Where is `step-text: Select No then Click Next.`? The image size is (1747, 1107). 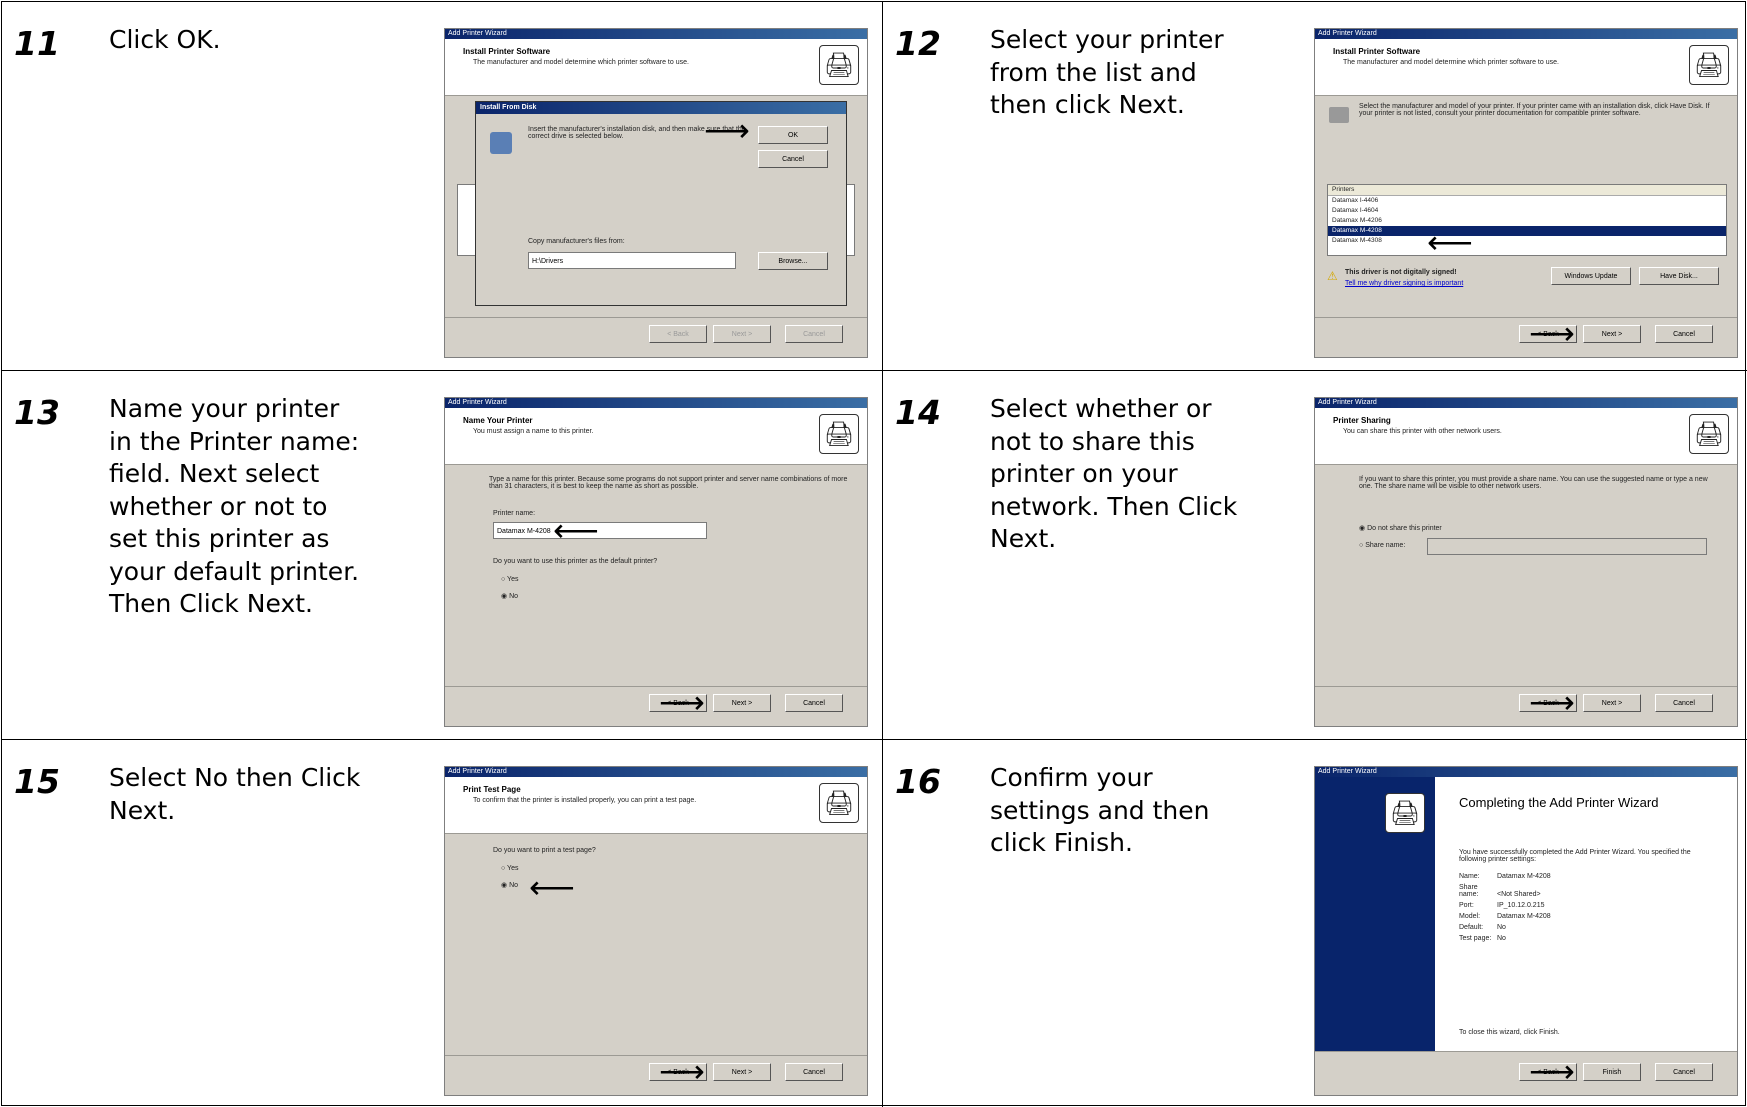 step-text: Select No then Click Next. is located at coordinates (235, 794).